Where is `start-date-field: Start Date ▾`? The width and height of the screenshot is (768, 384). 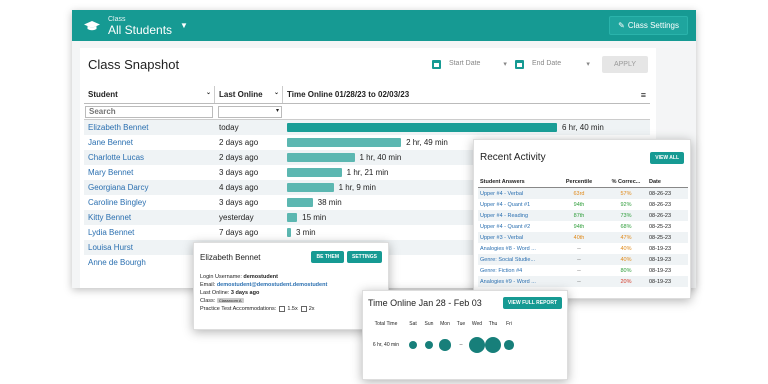
start-date-field: Start Date ▾ is located at coordinates (478, 64).